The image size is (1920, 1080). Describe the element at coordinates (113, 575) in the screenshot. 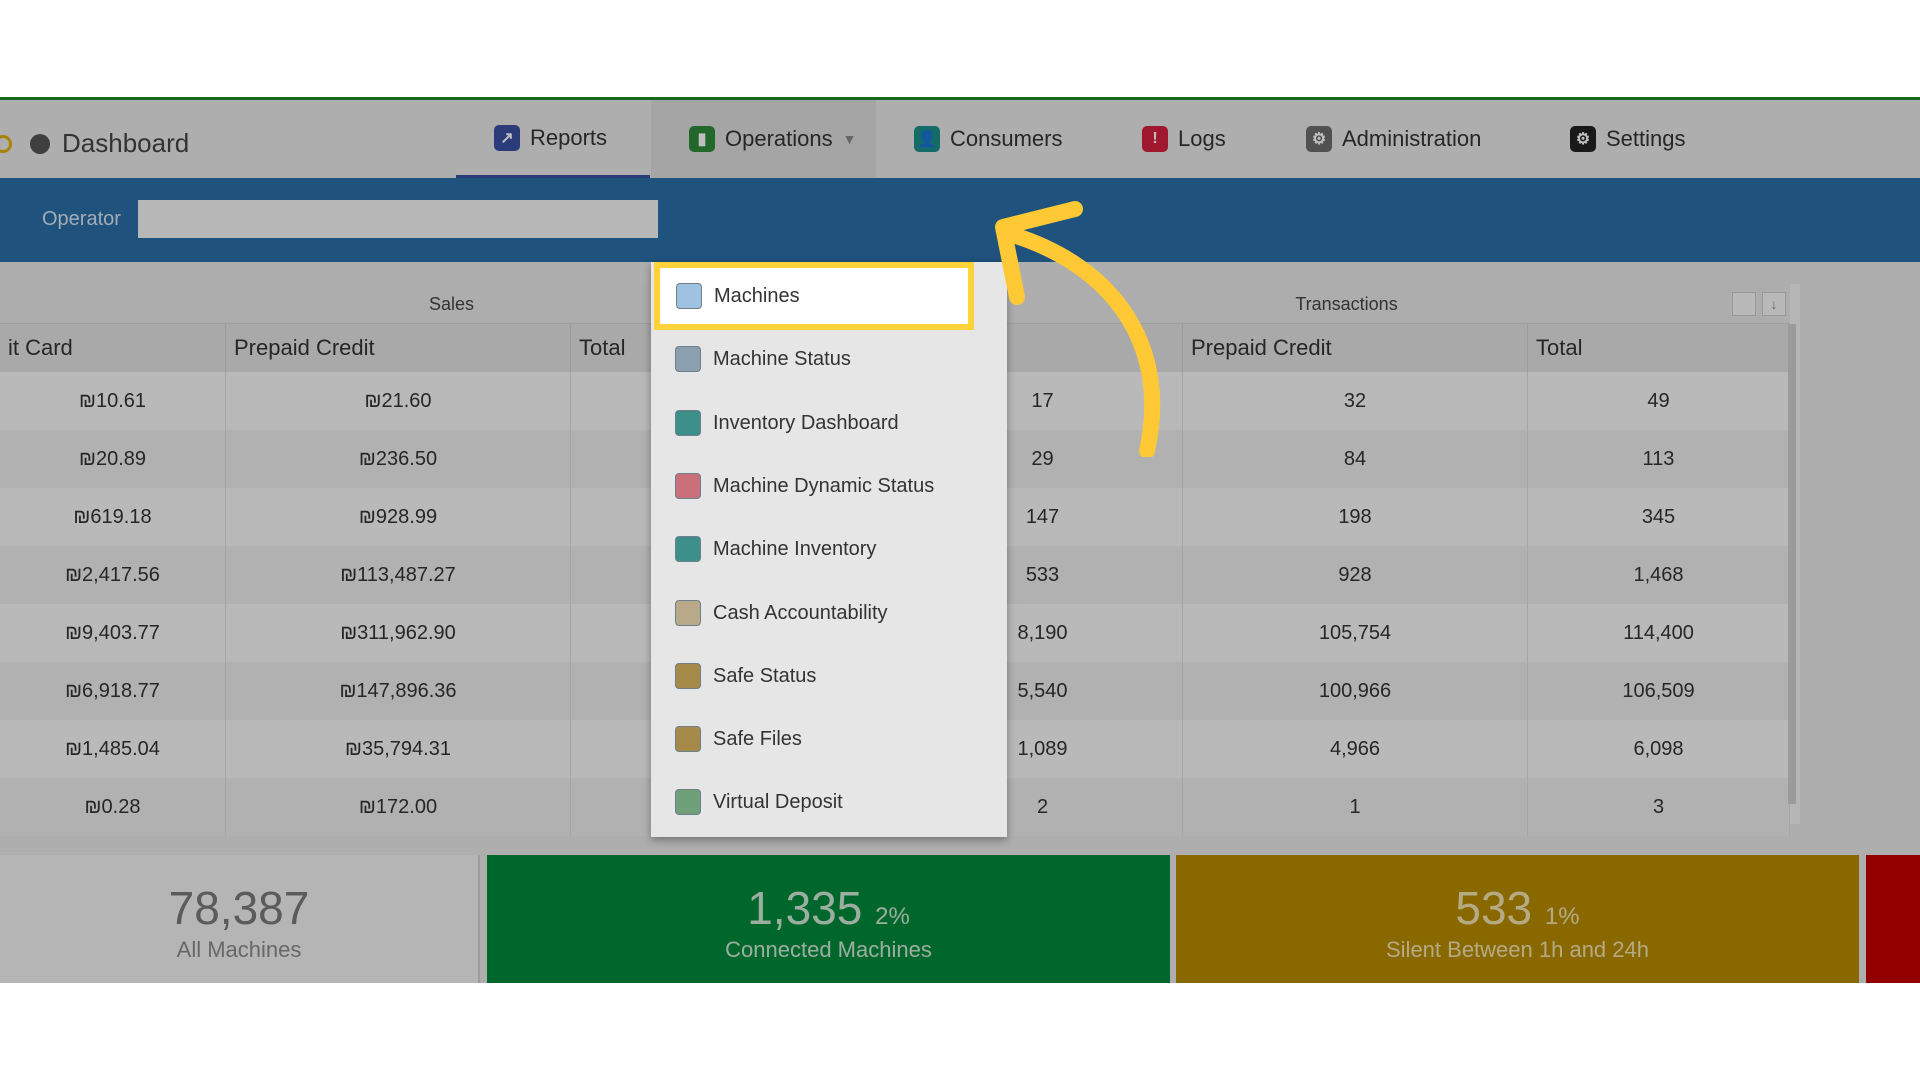

I see `table-cell: ₪2,417.56` at that location.